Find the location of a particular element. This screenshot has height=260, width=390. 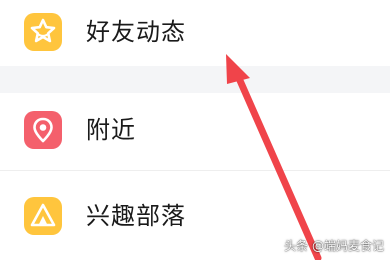

tent-icon is located at coordinates (43, 216).